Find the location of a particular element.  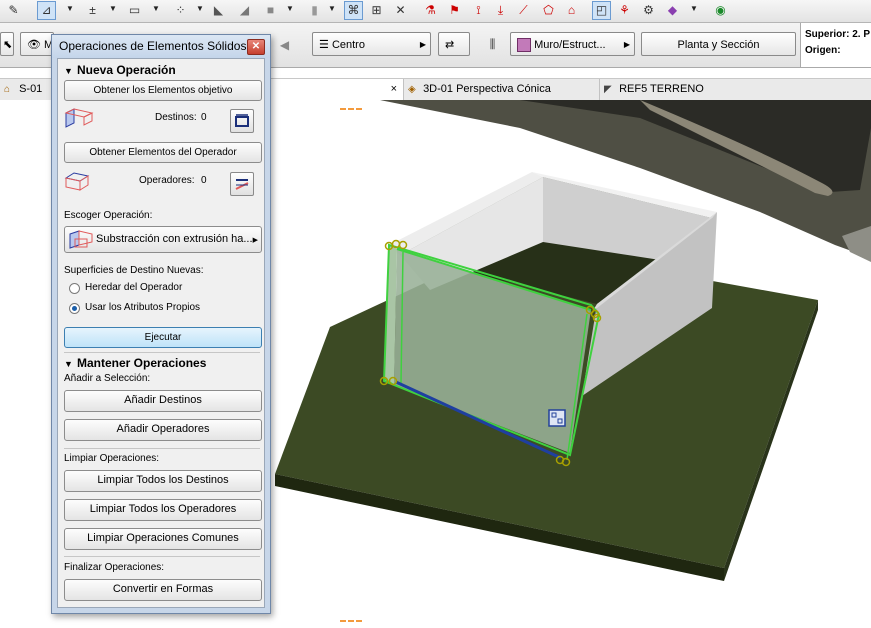

clear-common-label: Limpiar Operaciones Comunes is located at coordinates (163, 538).